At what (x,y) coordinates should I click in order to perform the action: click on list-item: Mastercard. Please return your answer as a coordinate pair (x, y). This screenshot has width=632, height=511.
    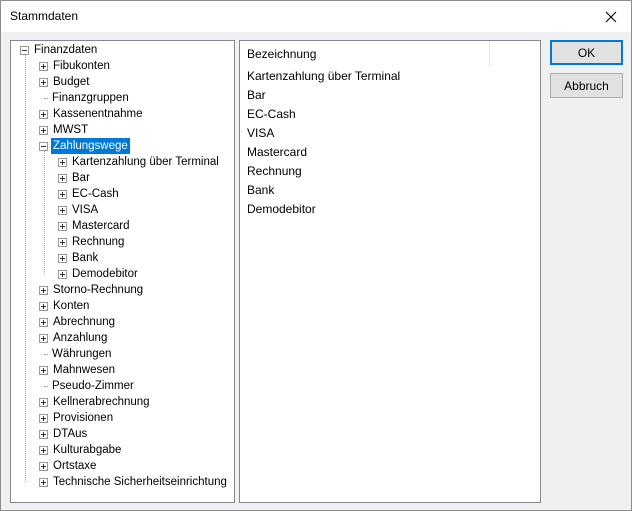
    Looking at the image, I should click on (277, 152).